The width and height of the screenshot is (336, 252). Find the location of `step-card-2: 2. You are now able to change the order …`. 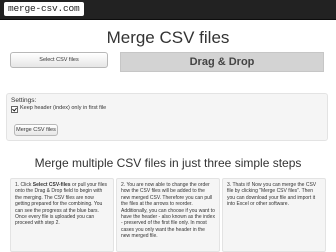

step-card-2: 2. You are now able to change the order … is located at coordinates (168, 215).